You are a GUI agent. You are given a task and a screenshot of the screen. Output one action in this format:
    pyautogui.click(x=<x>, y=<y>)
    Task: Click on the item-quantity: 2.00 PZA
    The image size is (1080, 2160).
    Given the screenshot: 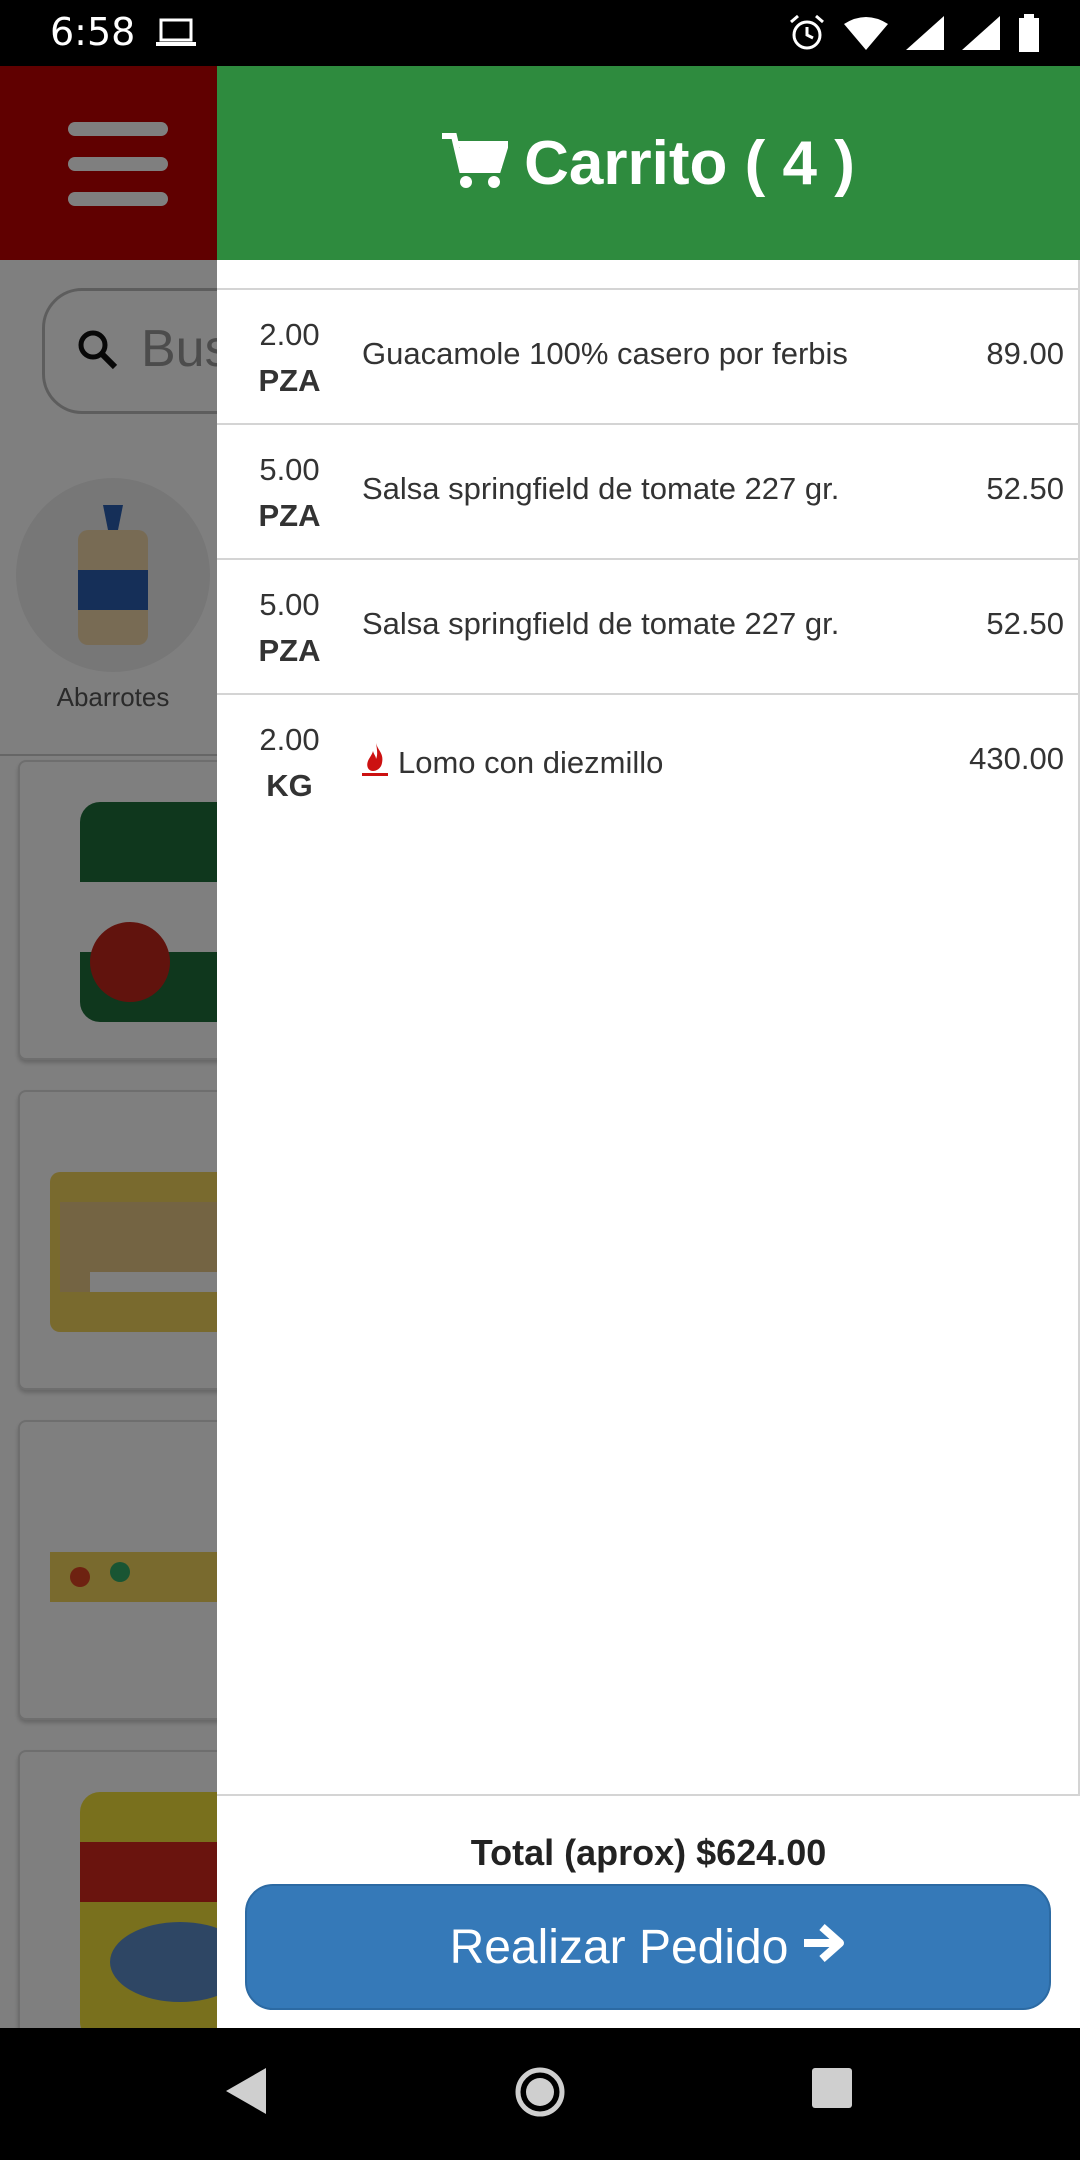 What is the action you would take?
    pyautogui.click(x=289, y=358)
    